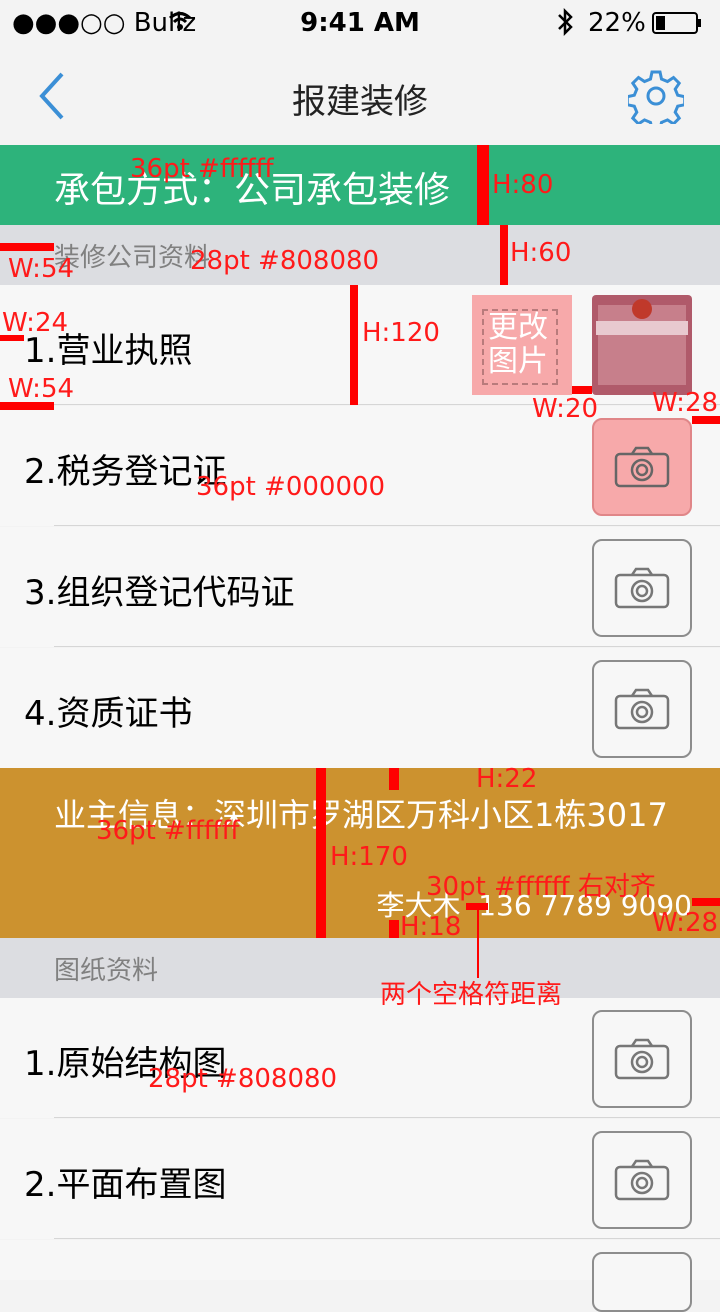  What do you see at coordinates (401, 333) in the screenshot?
I see `annotation-label: H:120` at bounding box center [401, 333].